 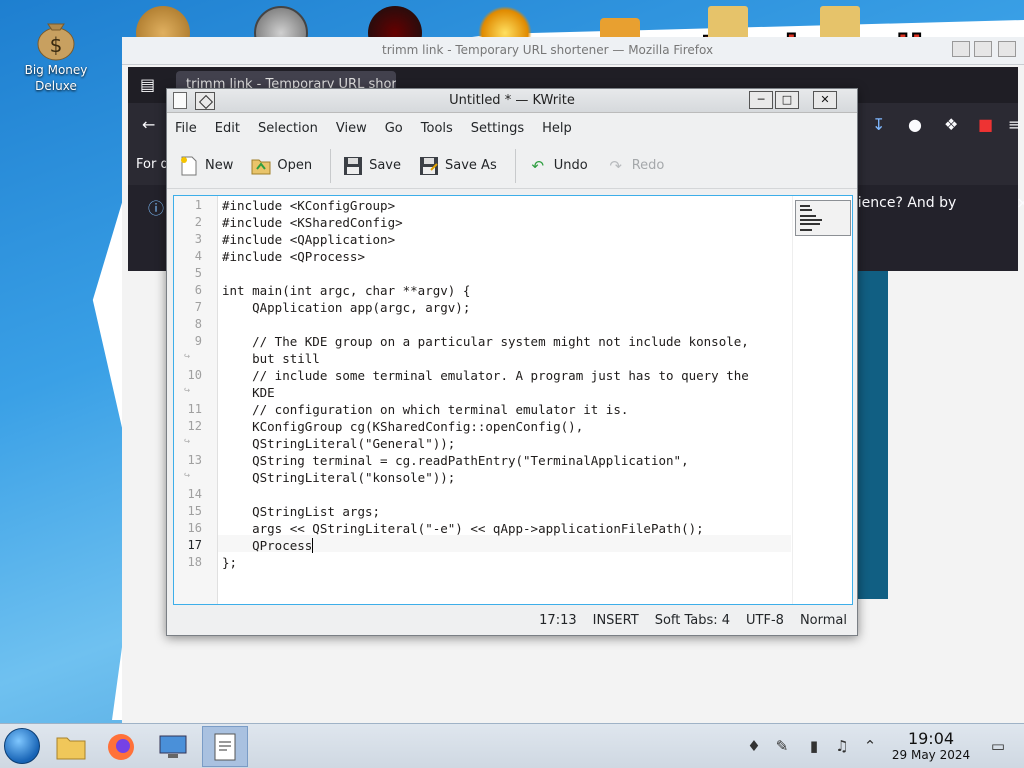 What do you see at coordinates (998, 746) in the screenshot?
I see `show-desktop-icon: ▭` at bounding box center [998, 746].